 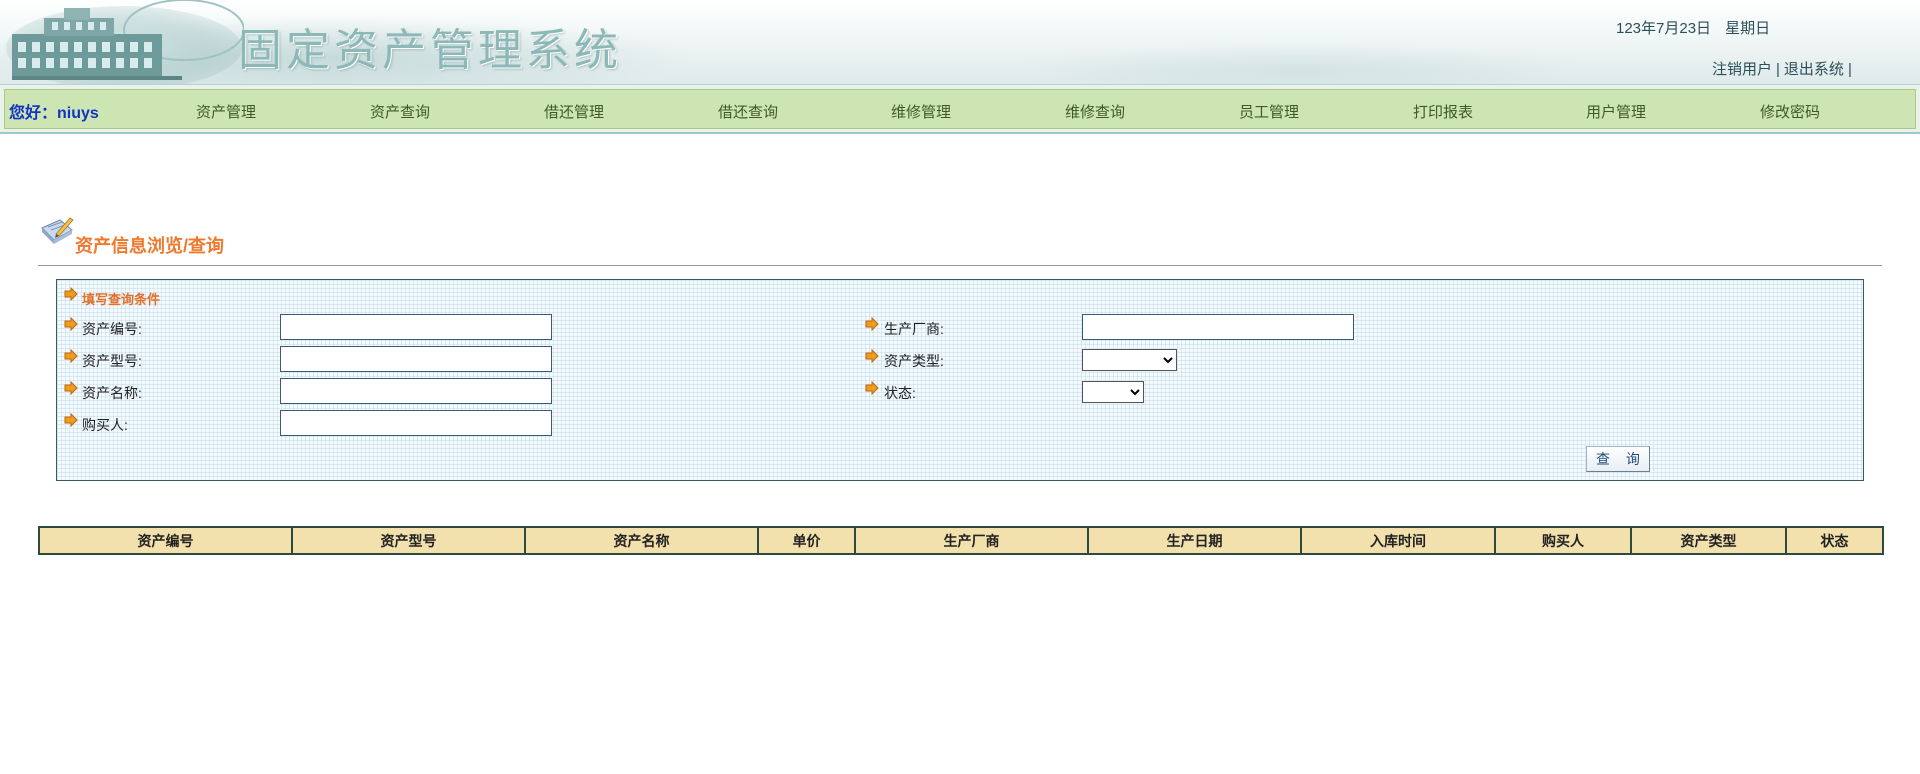 I want to click on maker-label: 生产厂商:, so click(x=914, y=329).